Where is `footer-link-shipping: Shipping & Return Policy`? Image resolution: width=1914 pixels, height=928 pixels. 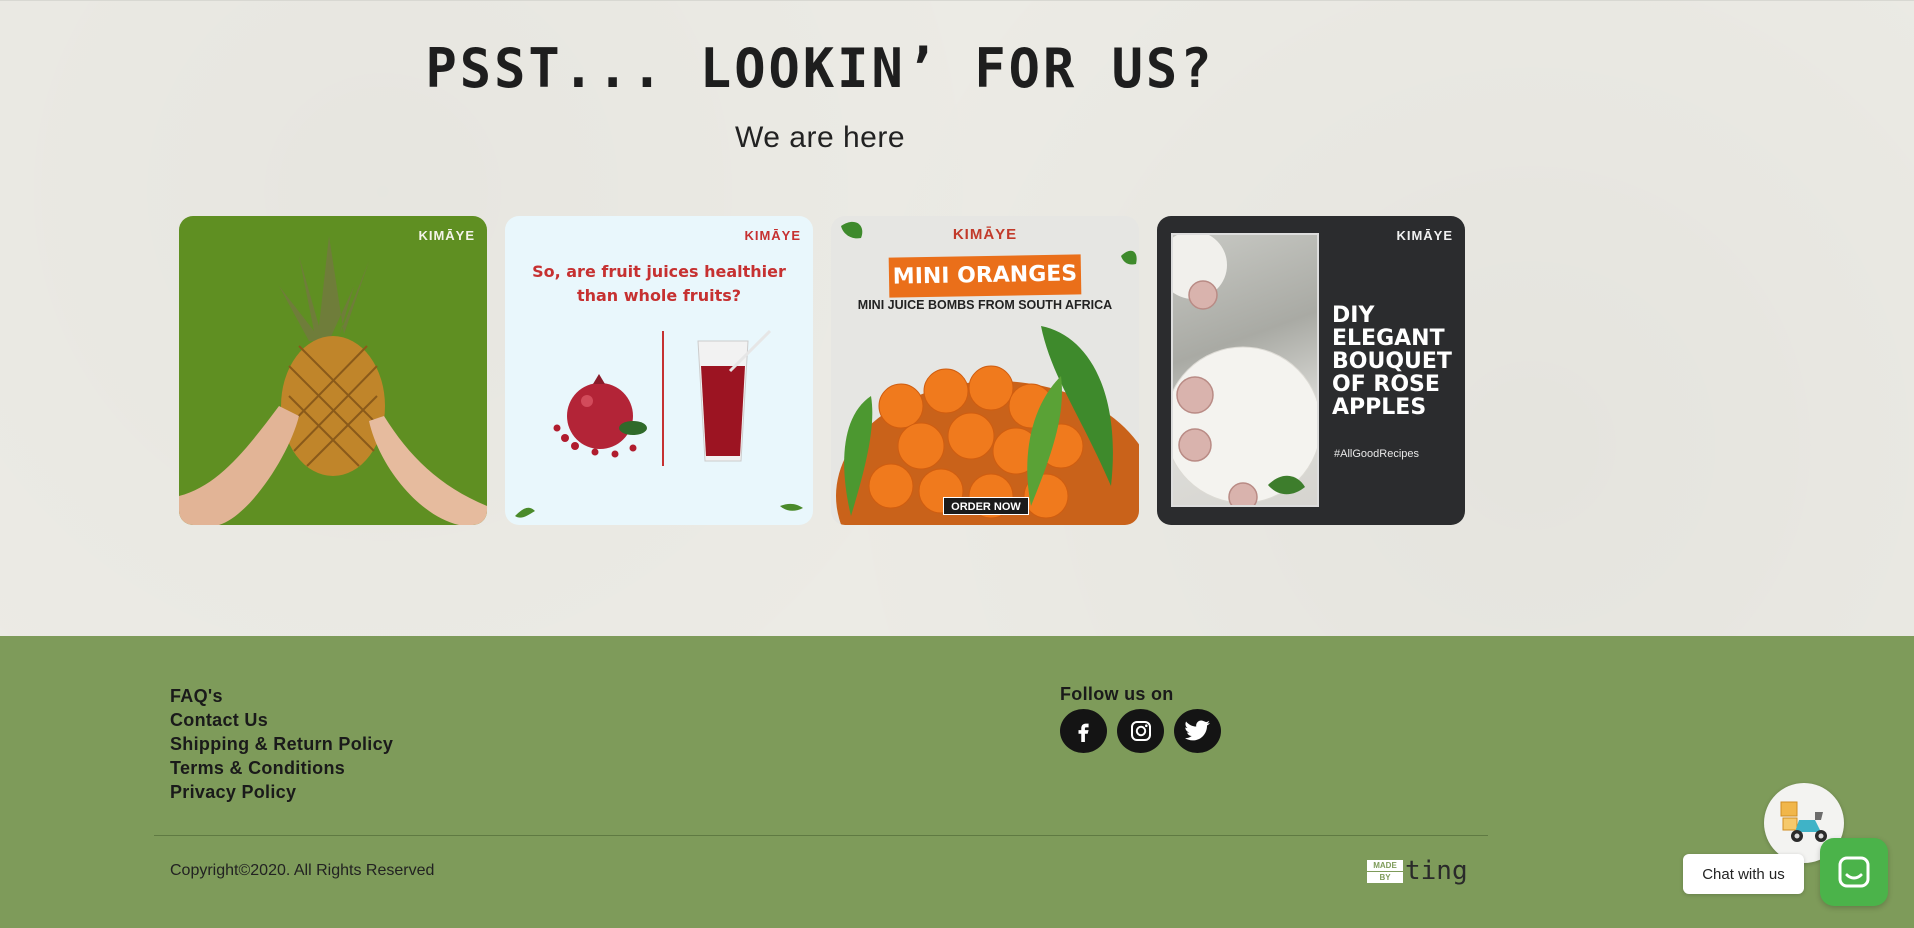
footer-link-shipping: Shipping & Return Policy is located at coordinates (281, 744).